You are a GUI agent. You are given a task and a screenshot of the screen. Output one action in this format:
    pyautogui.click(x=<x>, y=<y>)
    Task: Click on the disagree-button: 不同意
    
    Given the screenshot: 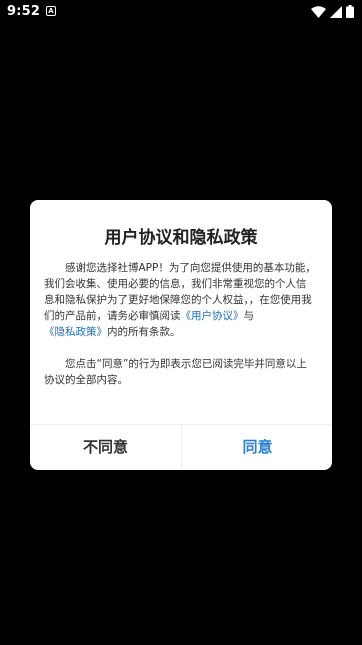 What is the action you would take?
    pyautogui.click(x=105, y=447)
    